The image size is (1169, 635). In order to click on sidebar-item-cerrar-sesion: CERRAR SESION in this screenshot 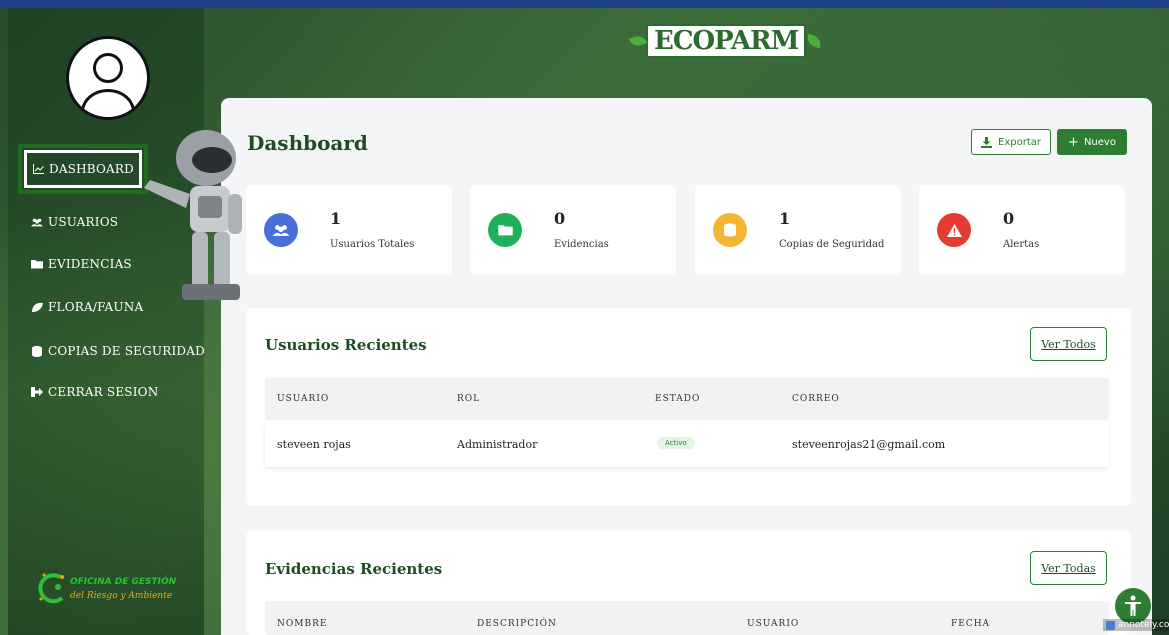, I will do `click(83, 392)`.